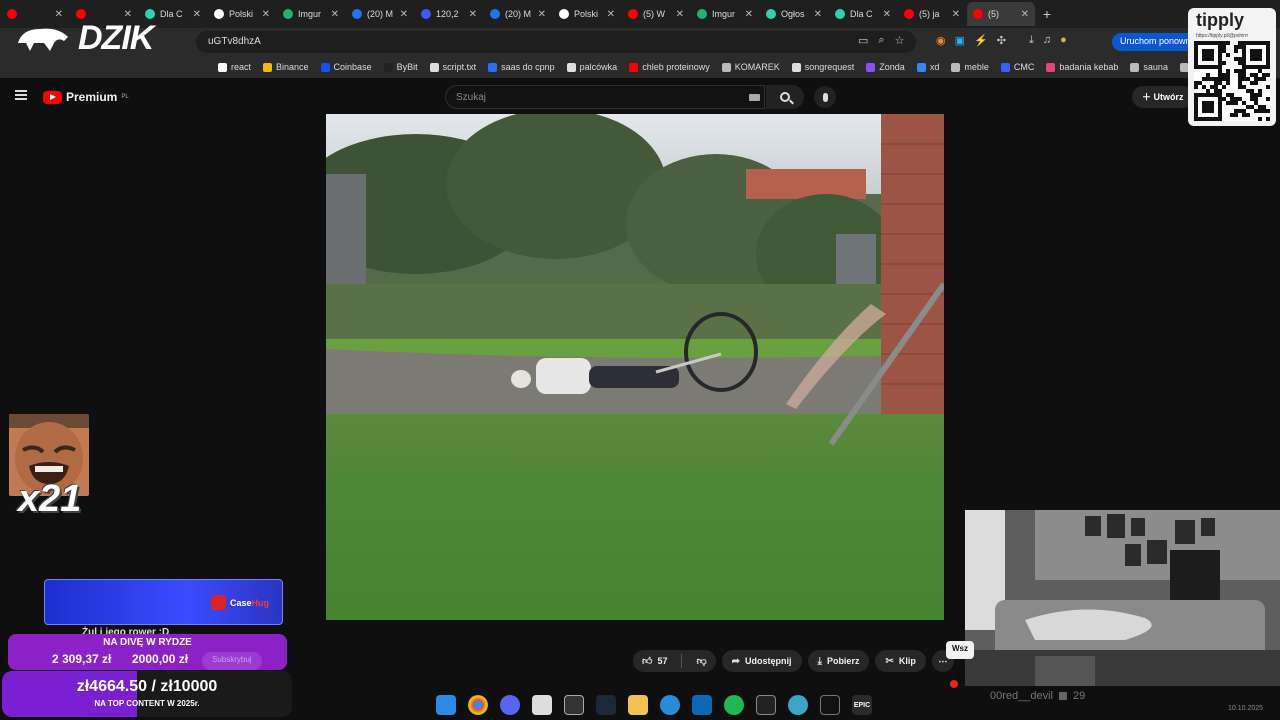 The width and height of the screenshot is (1280, 720). I want to click on menu-icon, so click(21, 95).